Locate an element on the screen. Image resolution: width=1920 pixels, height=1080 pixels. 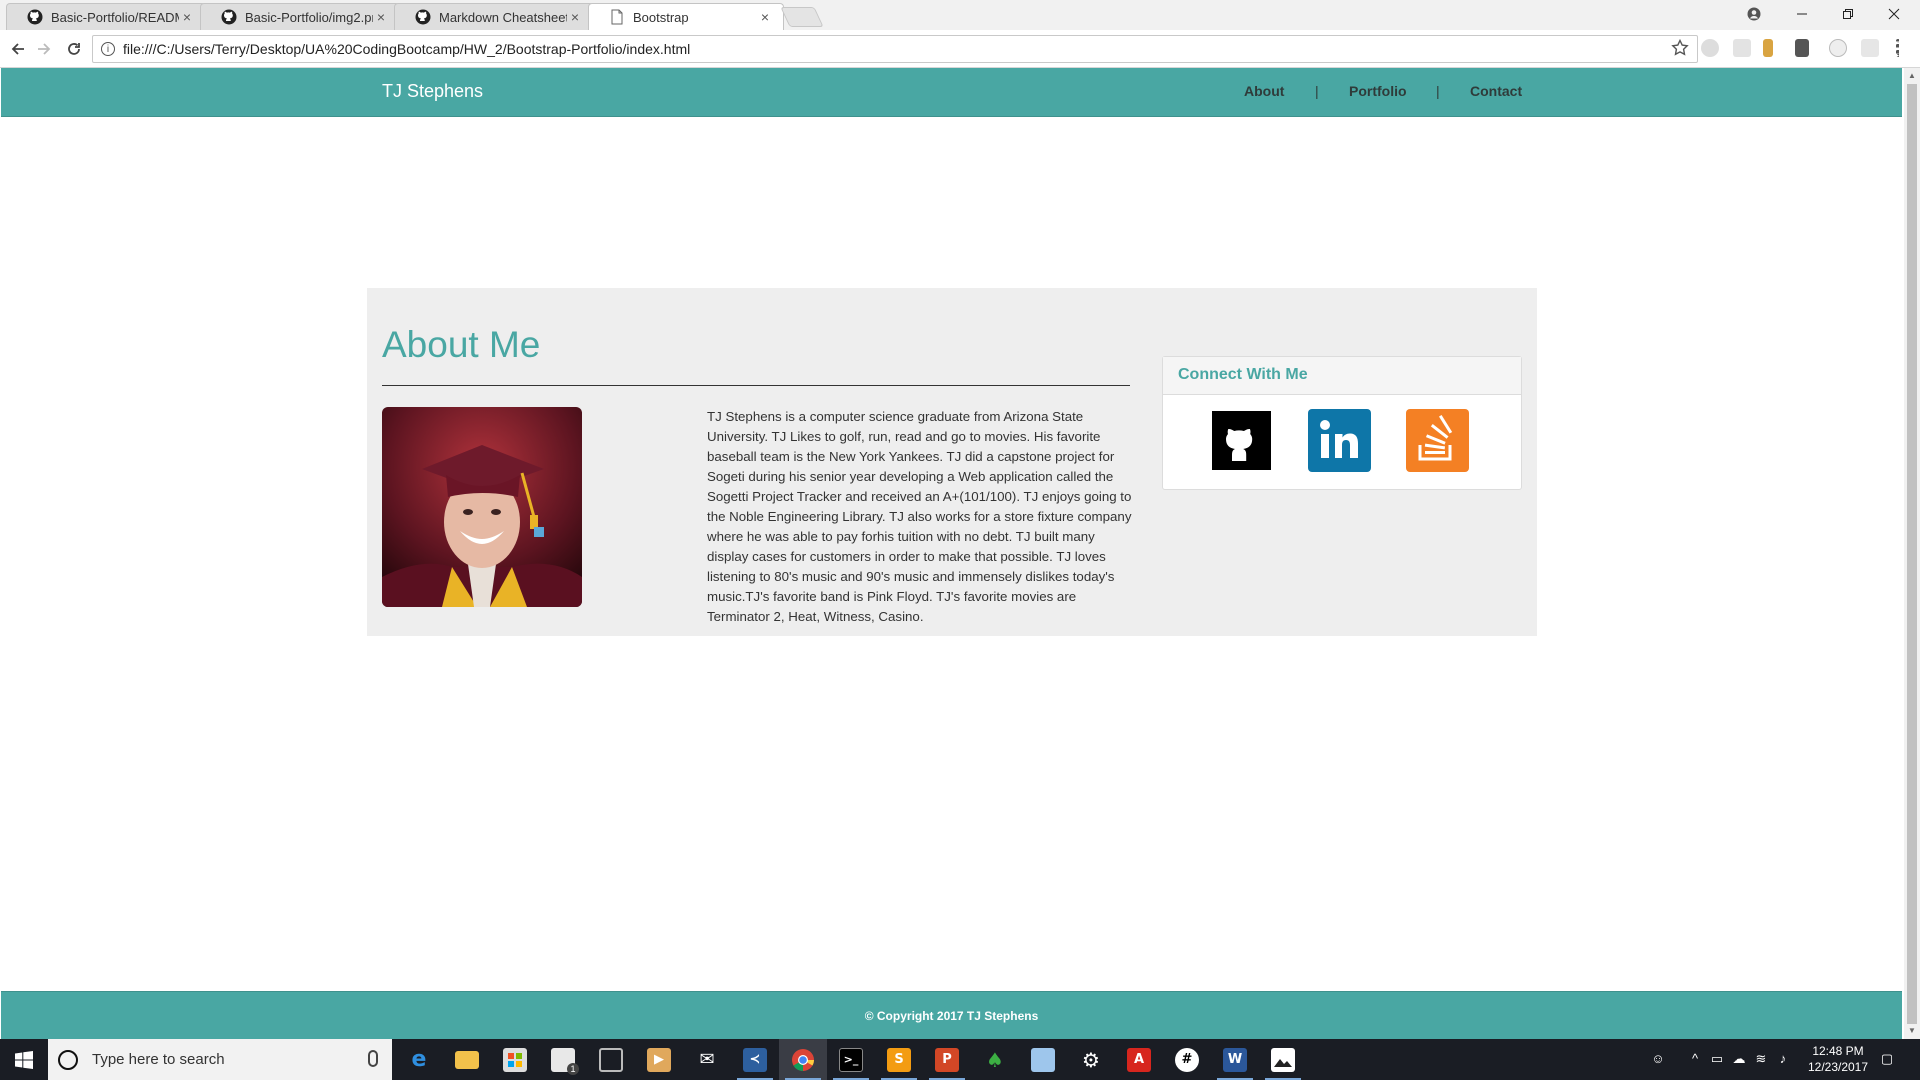
taskbar-terminal: >_ is located at coordinates (851, 1059).